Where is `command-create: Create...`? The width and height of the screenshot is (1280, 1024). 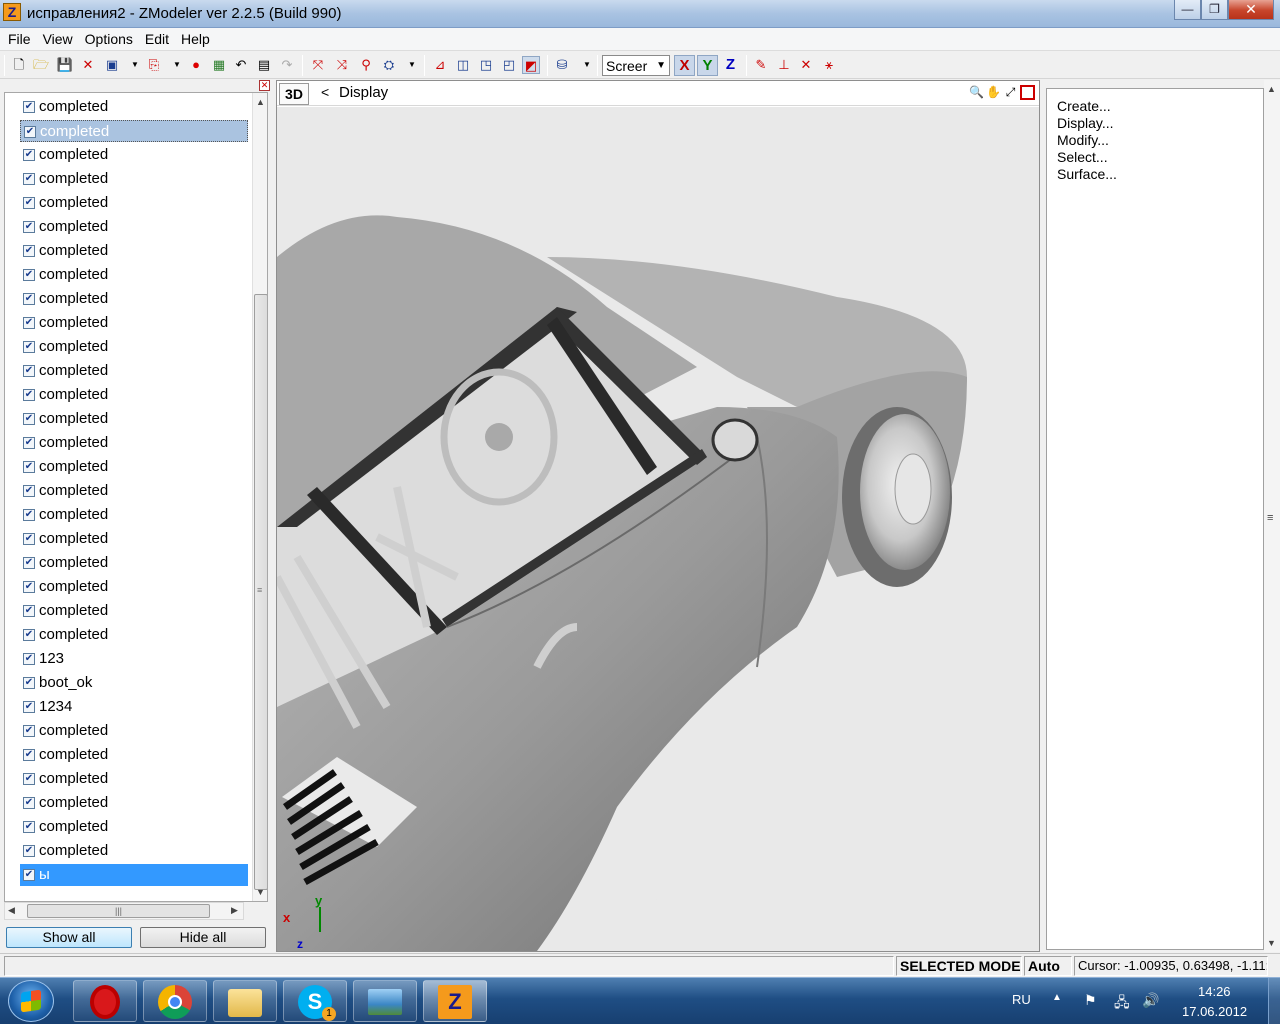
command-create: Create... is located at coordinates (1084, 106).